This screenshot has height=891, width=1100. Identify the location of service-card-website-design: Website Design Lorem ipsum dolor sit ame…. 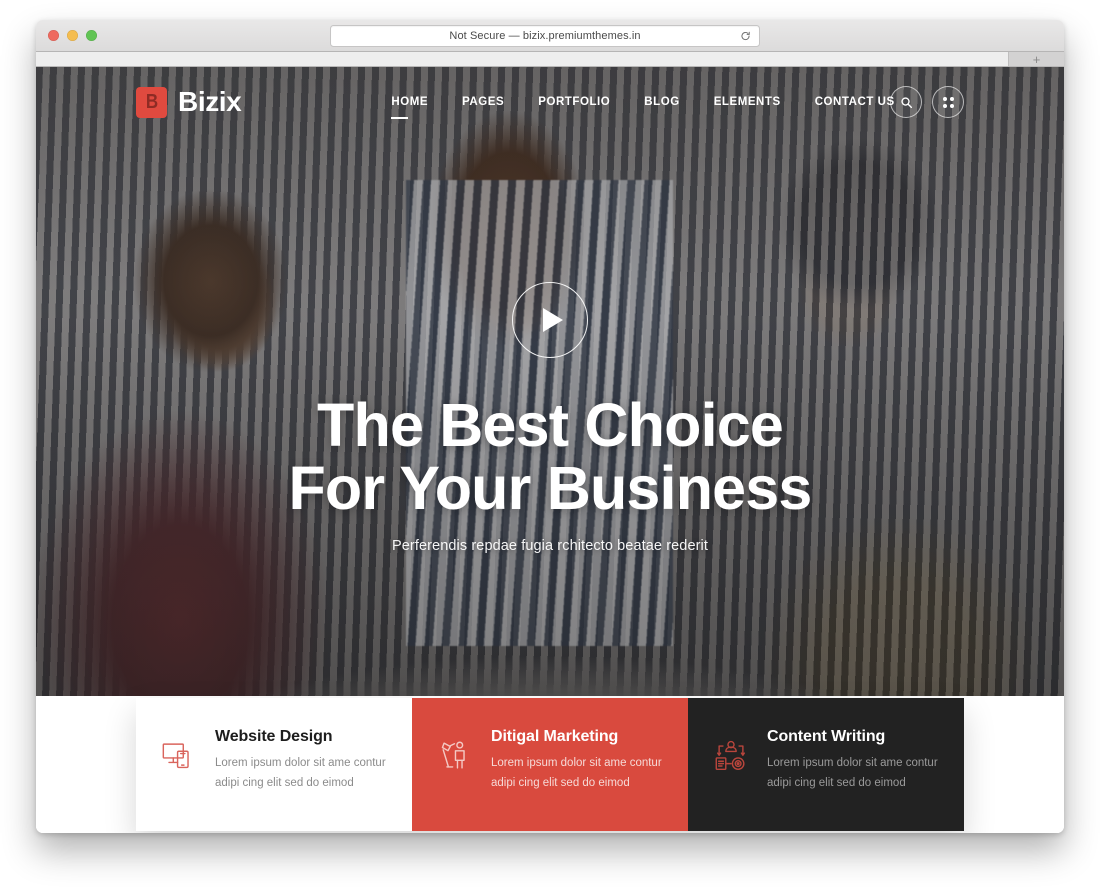
(274, 764).